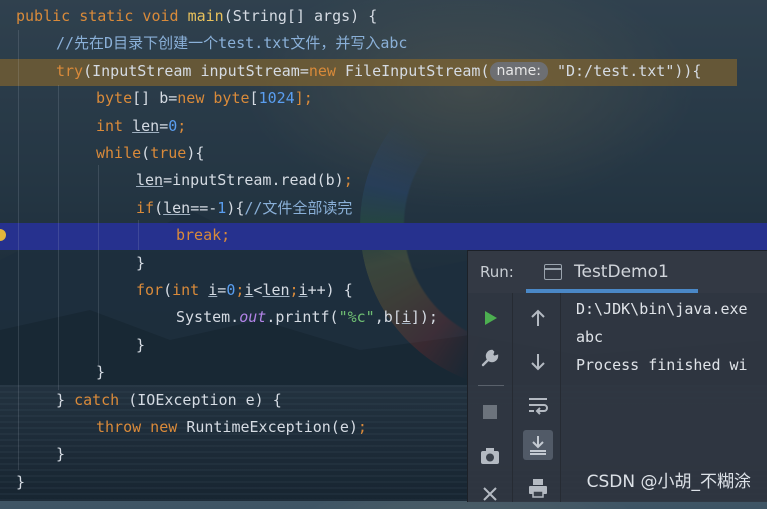  Describe the element at coordinates (300, 16) in the screenshot. I see `code-token: (String[] args) {` at that location.